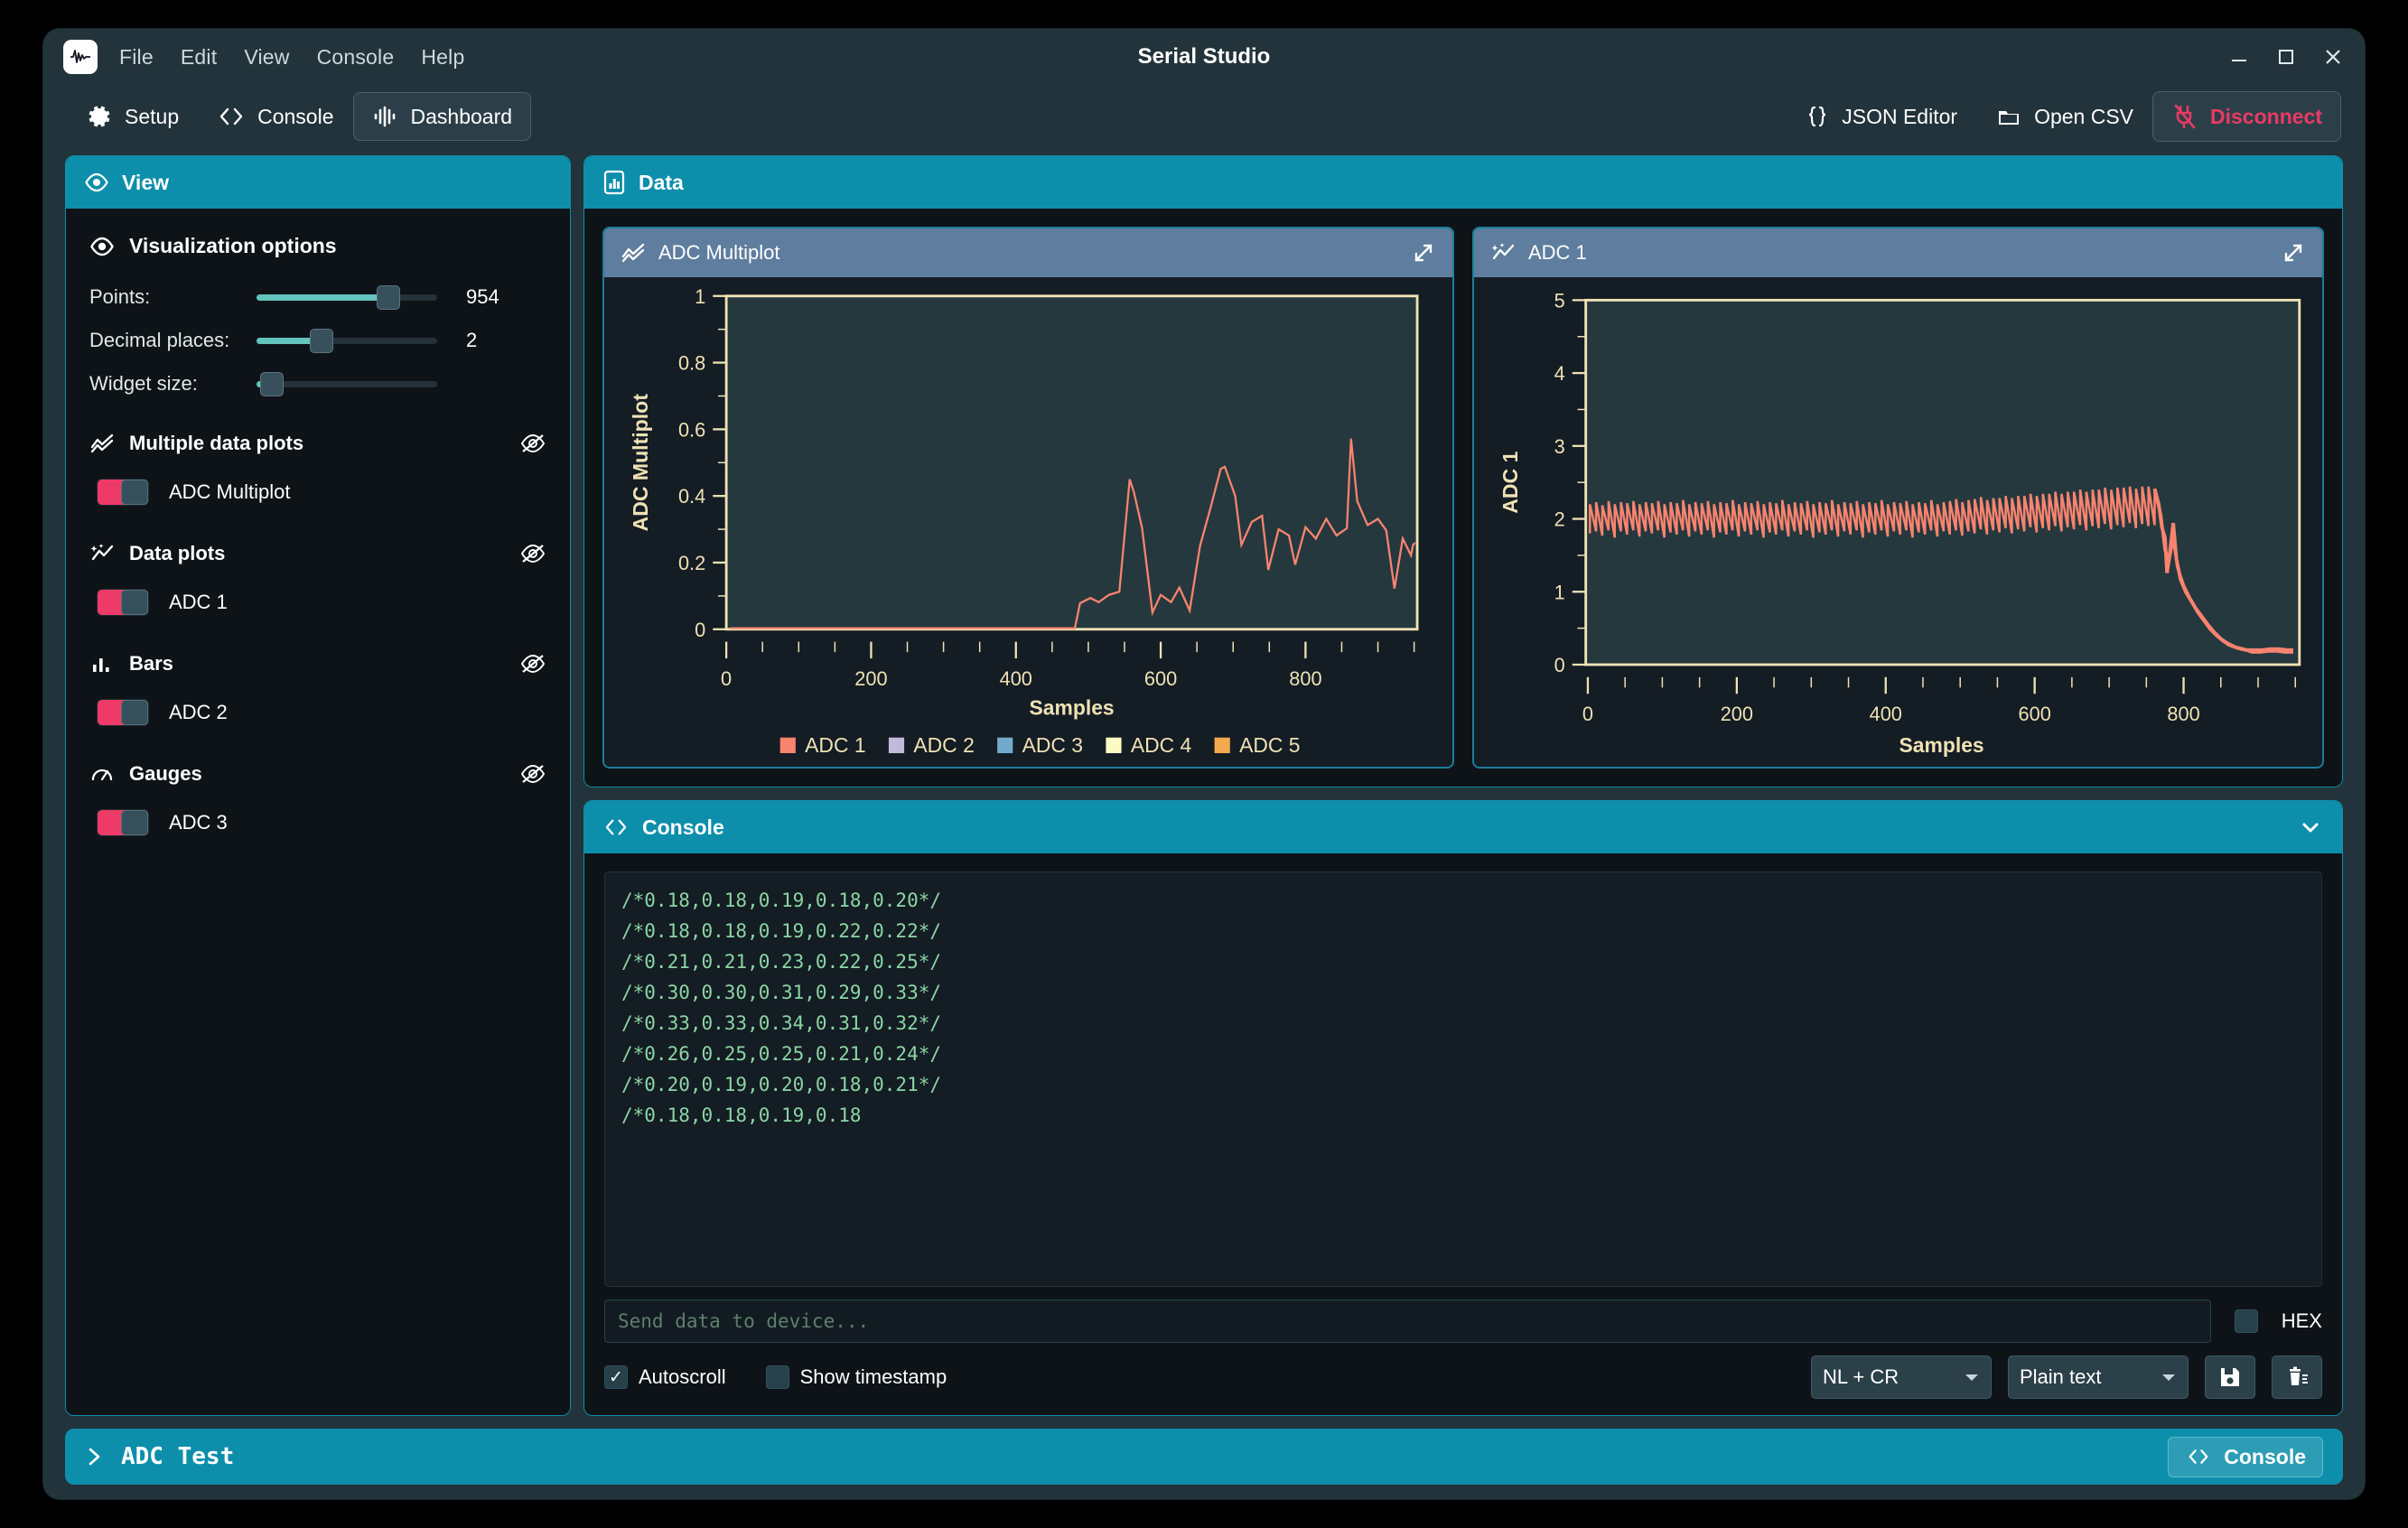  I want to click on widget-size-slider-knob, so click(272, 383).